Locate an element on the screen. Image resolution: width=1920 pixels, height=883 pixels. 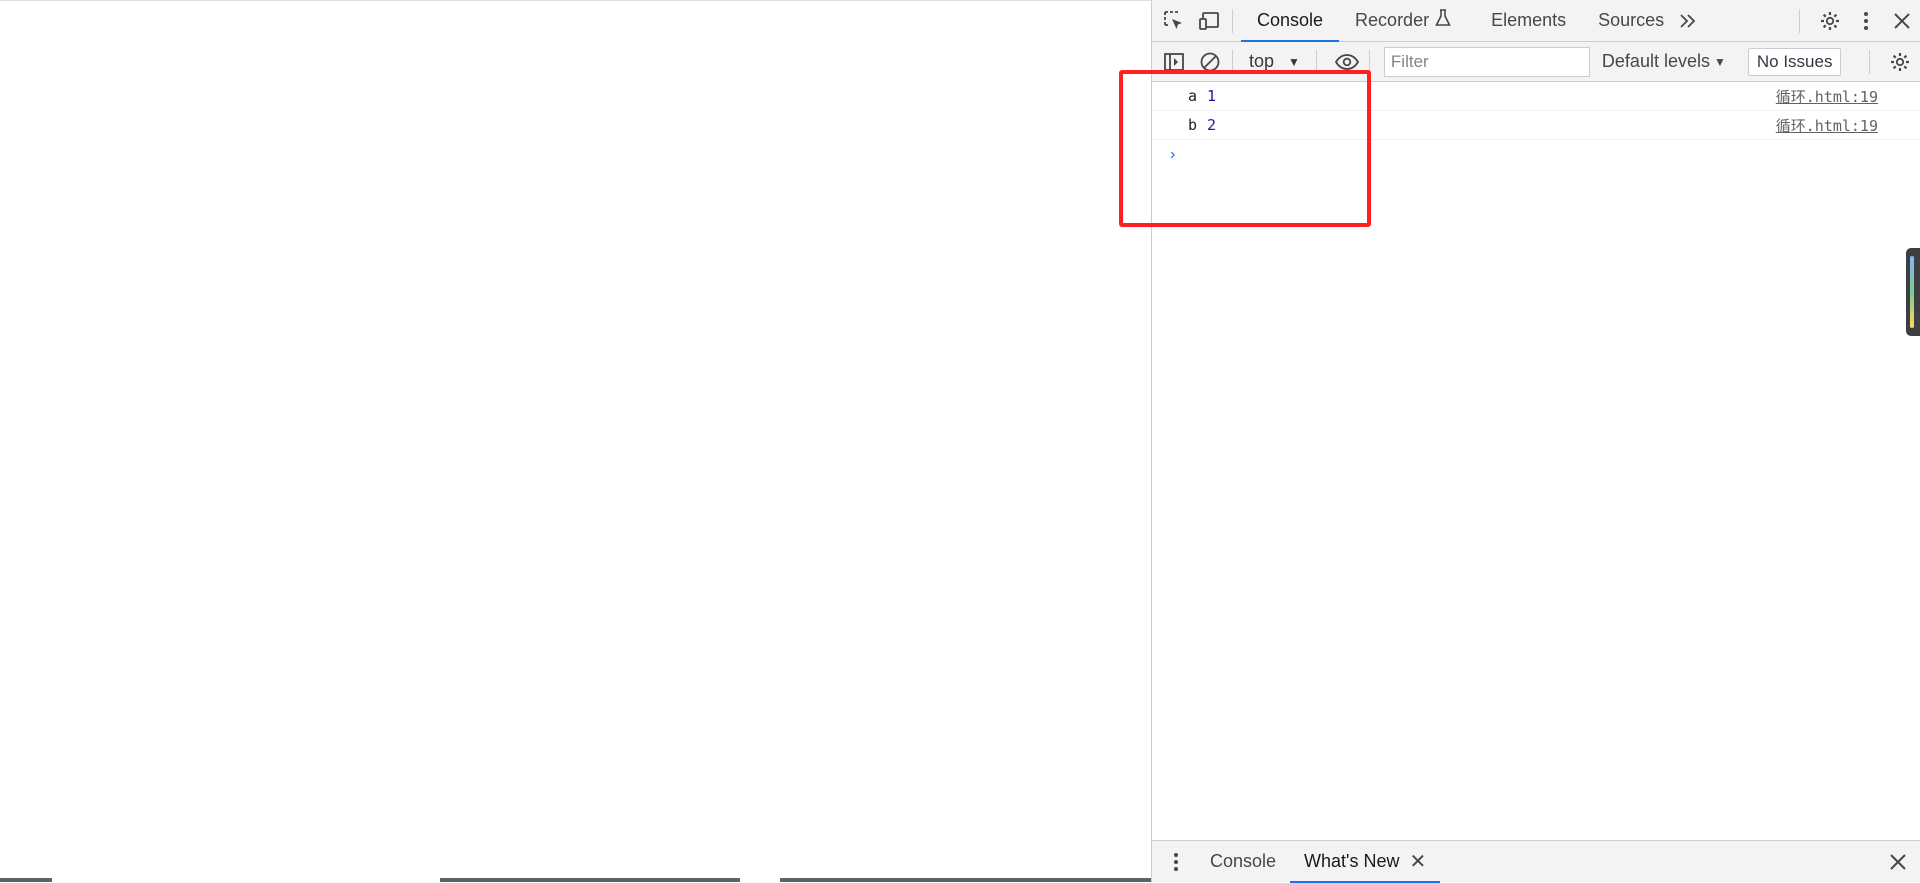
log-value: 2 is located at coordinates (1212, 125).